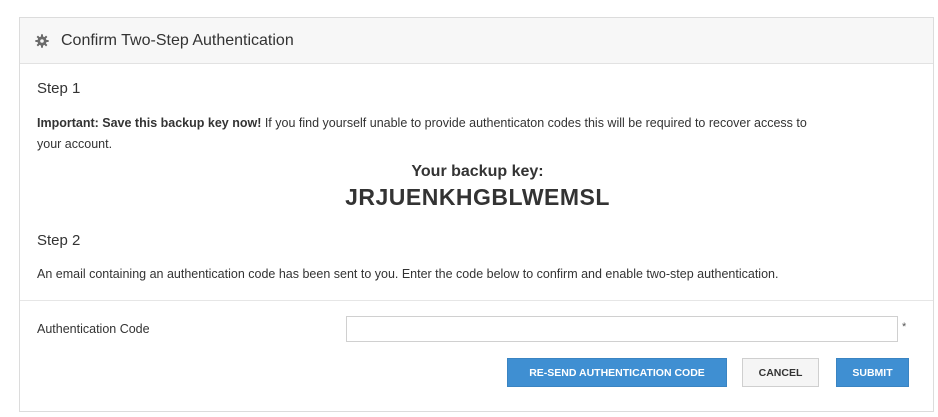  I want to click on auth-code-label: Authentication Code, so click(93, 329).